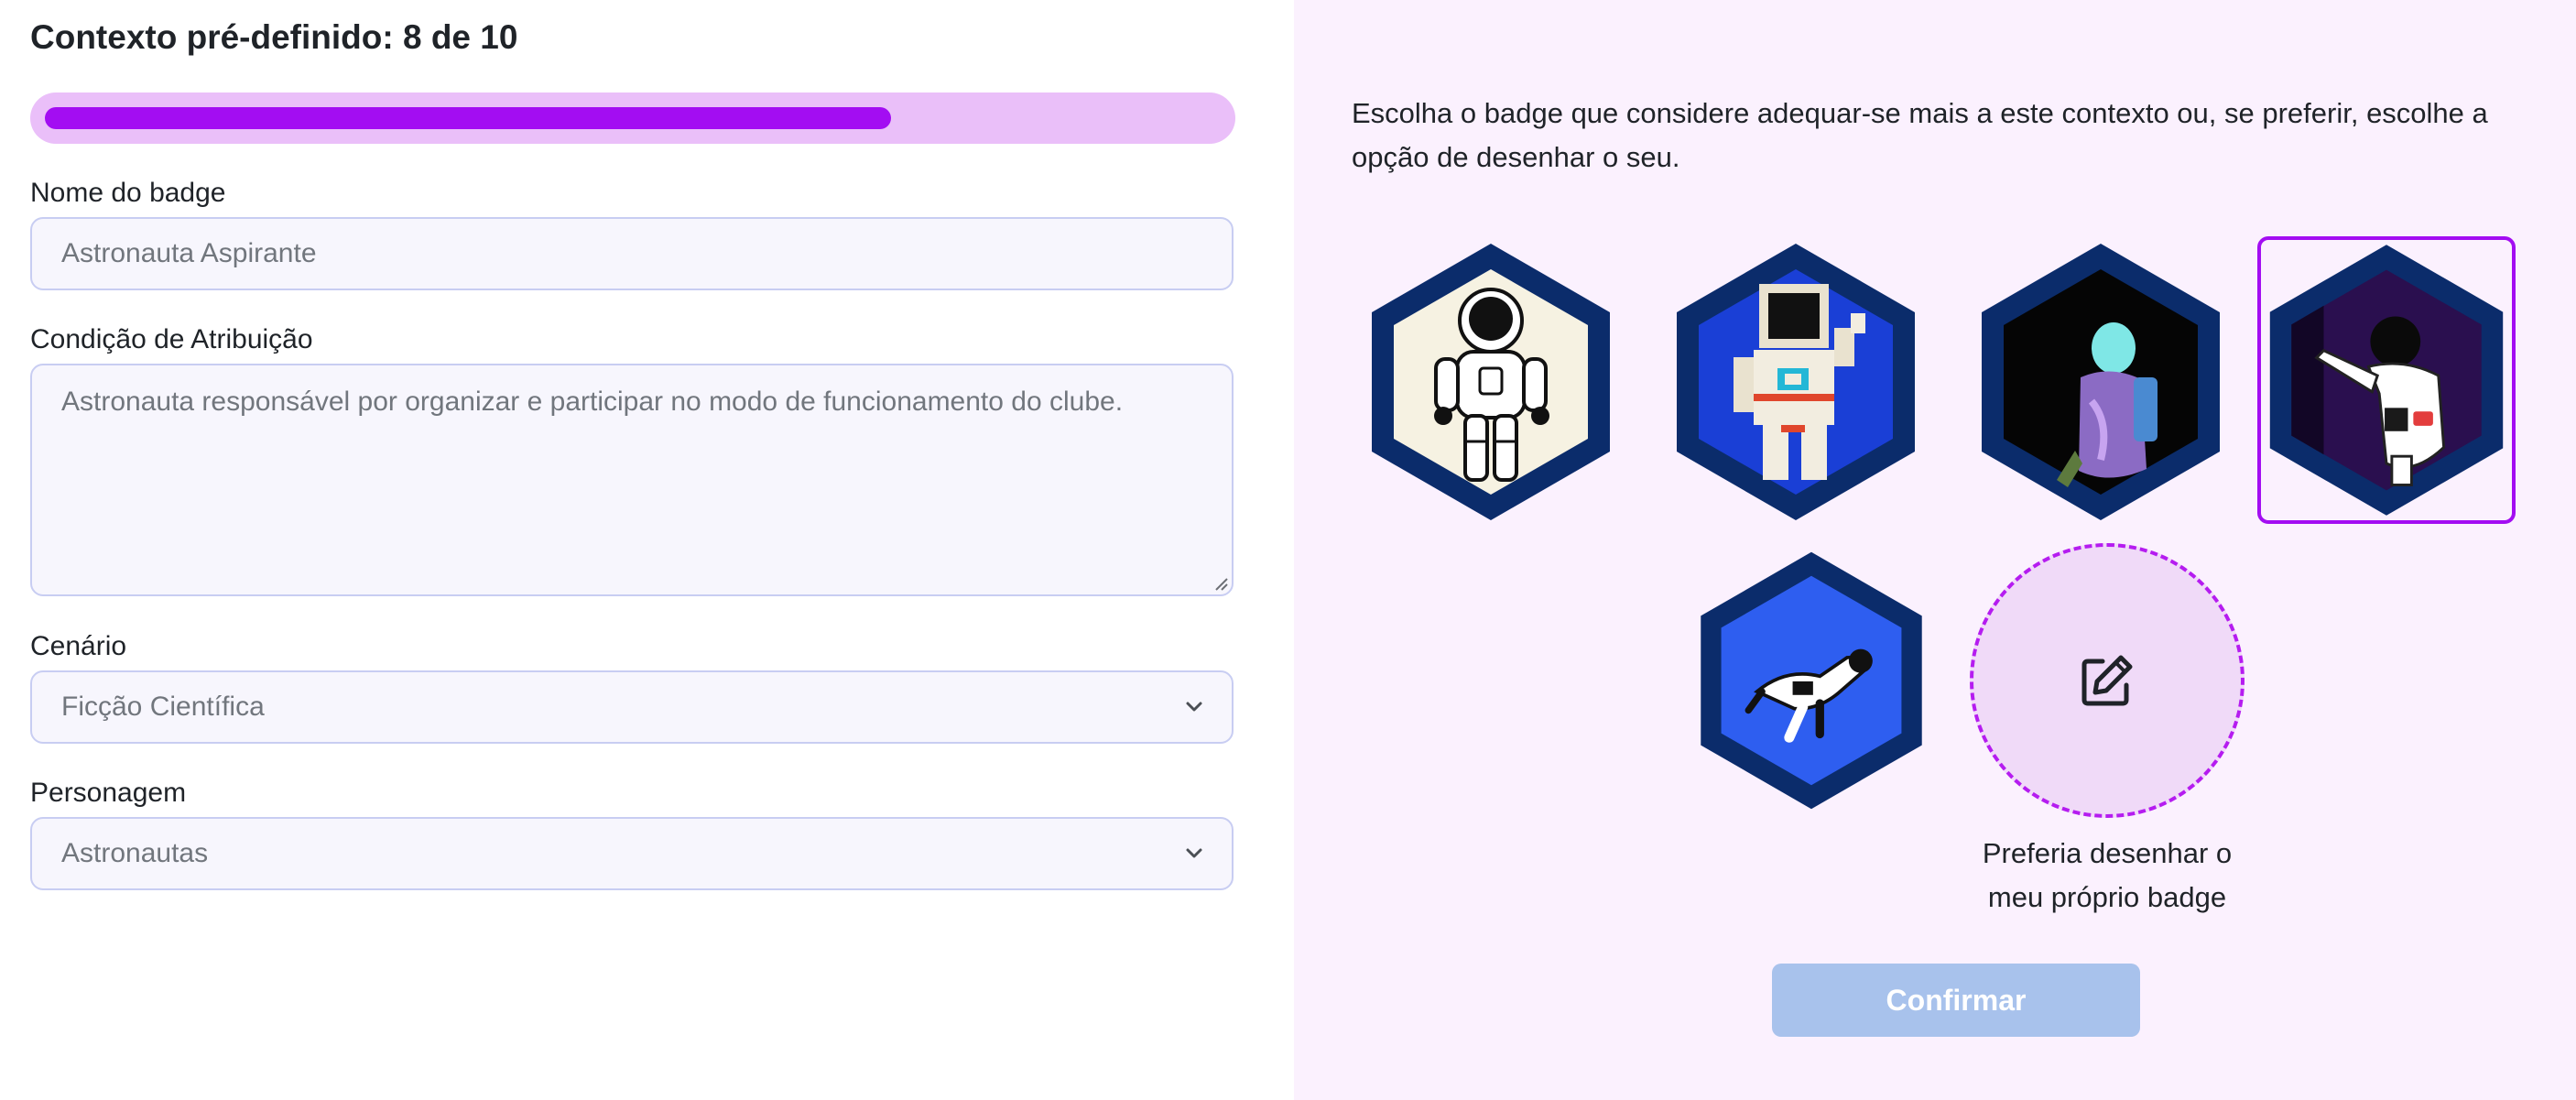  What do you see at coordinates (163, 707) in the screenshot?
I see `scenario-value: Ficção Científica` at bounding box center [163, 707].